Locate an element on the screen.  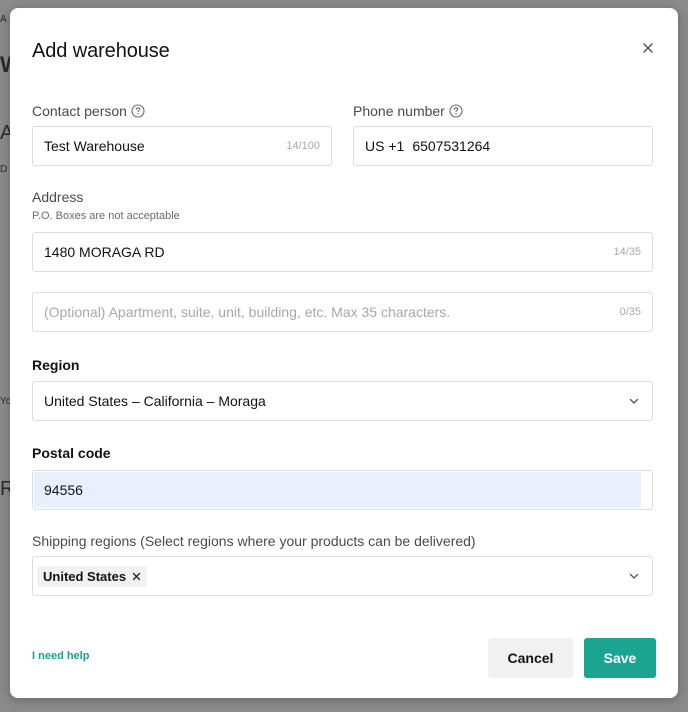
address-line1-value: 1480 MORAGA RD is located at coordinates (104, 252).